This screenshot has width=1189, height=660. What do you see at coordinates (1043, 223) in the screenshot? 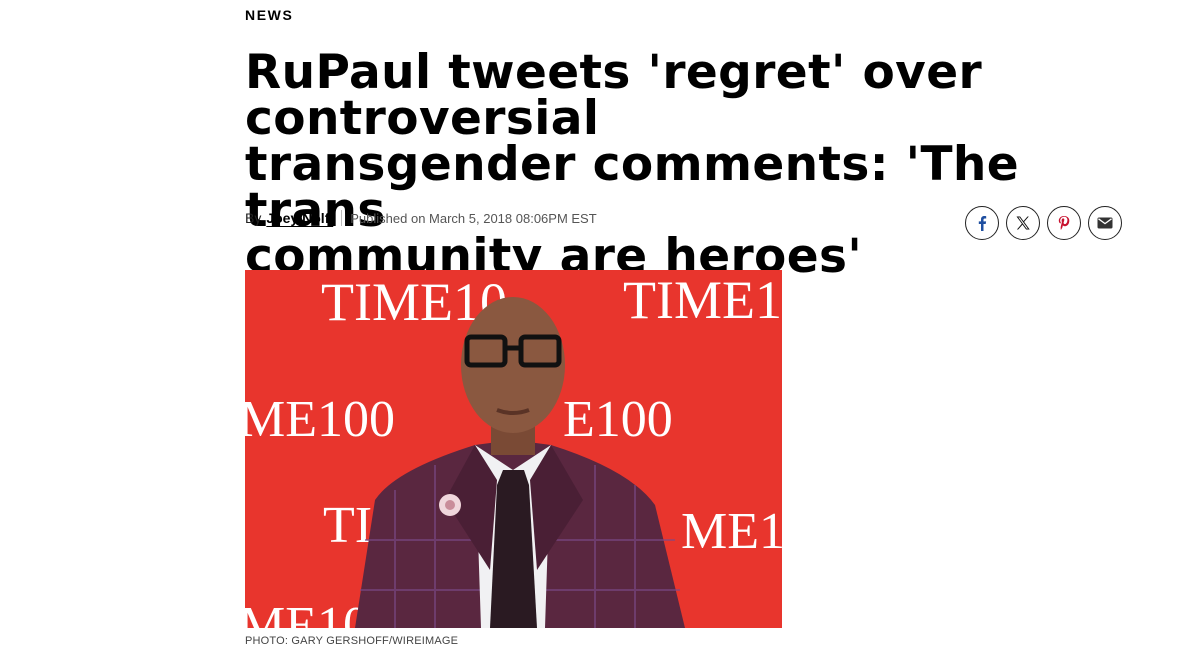
I see `share-bar` at bounding box center [1043, 223].